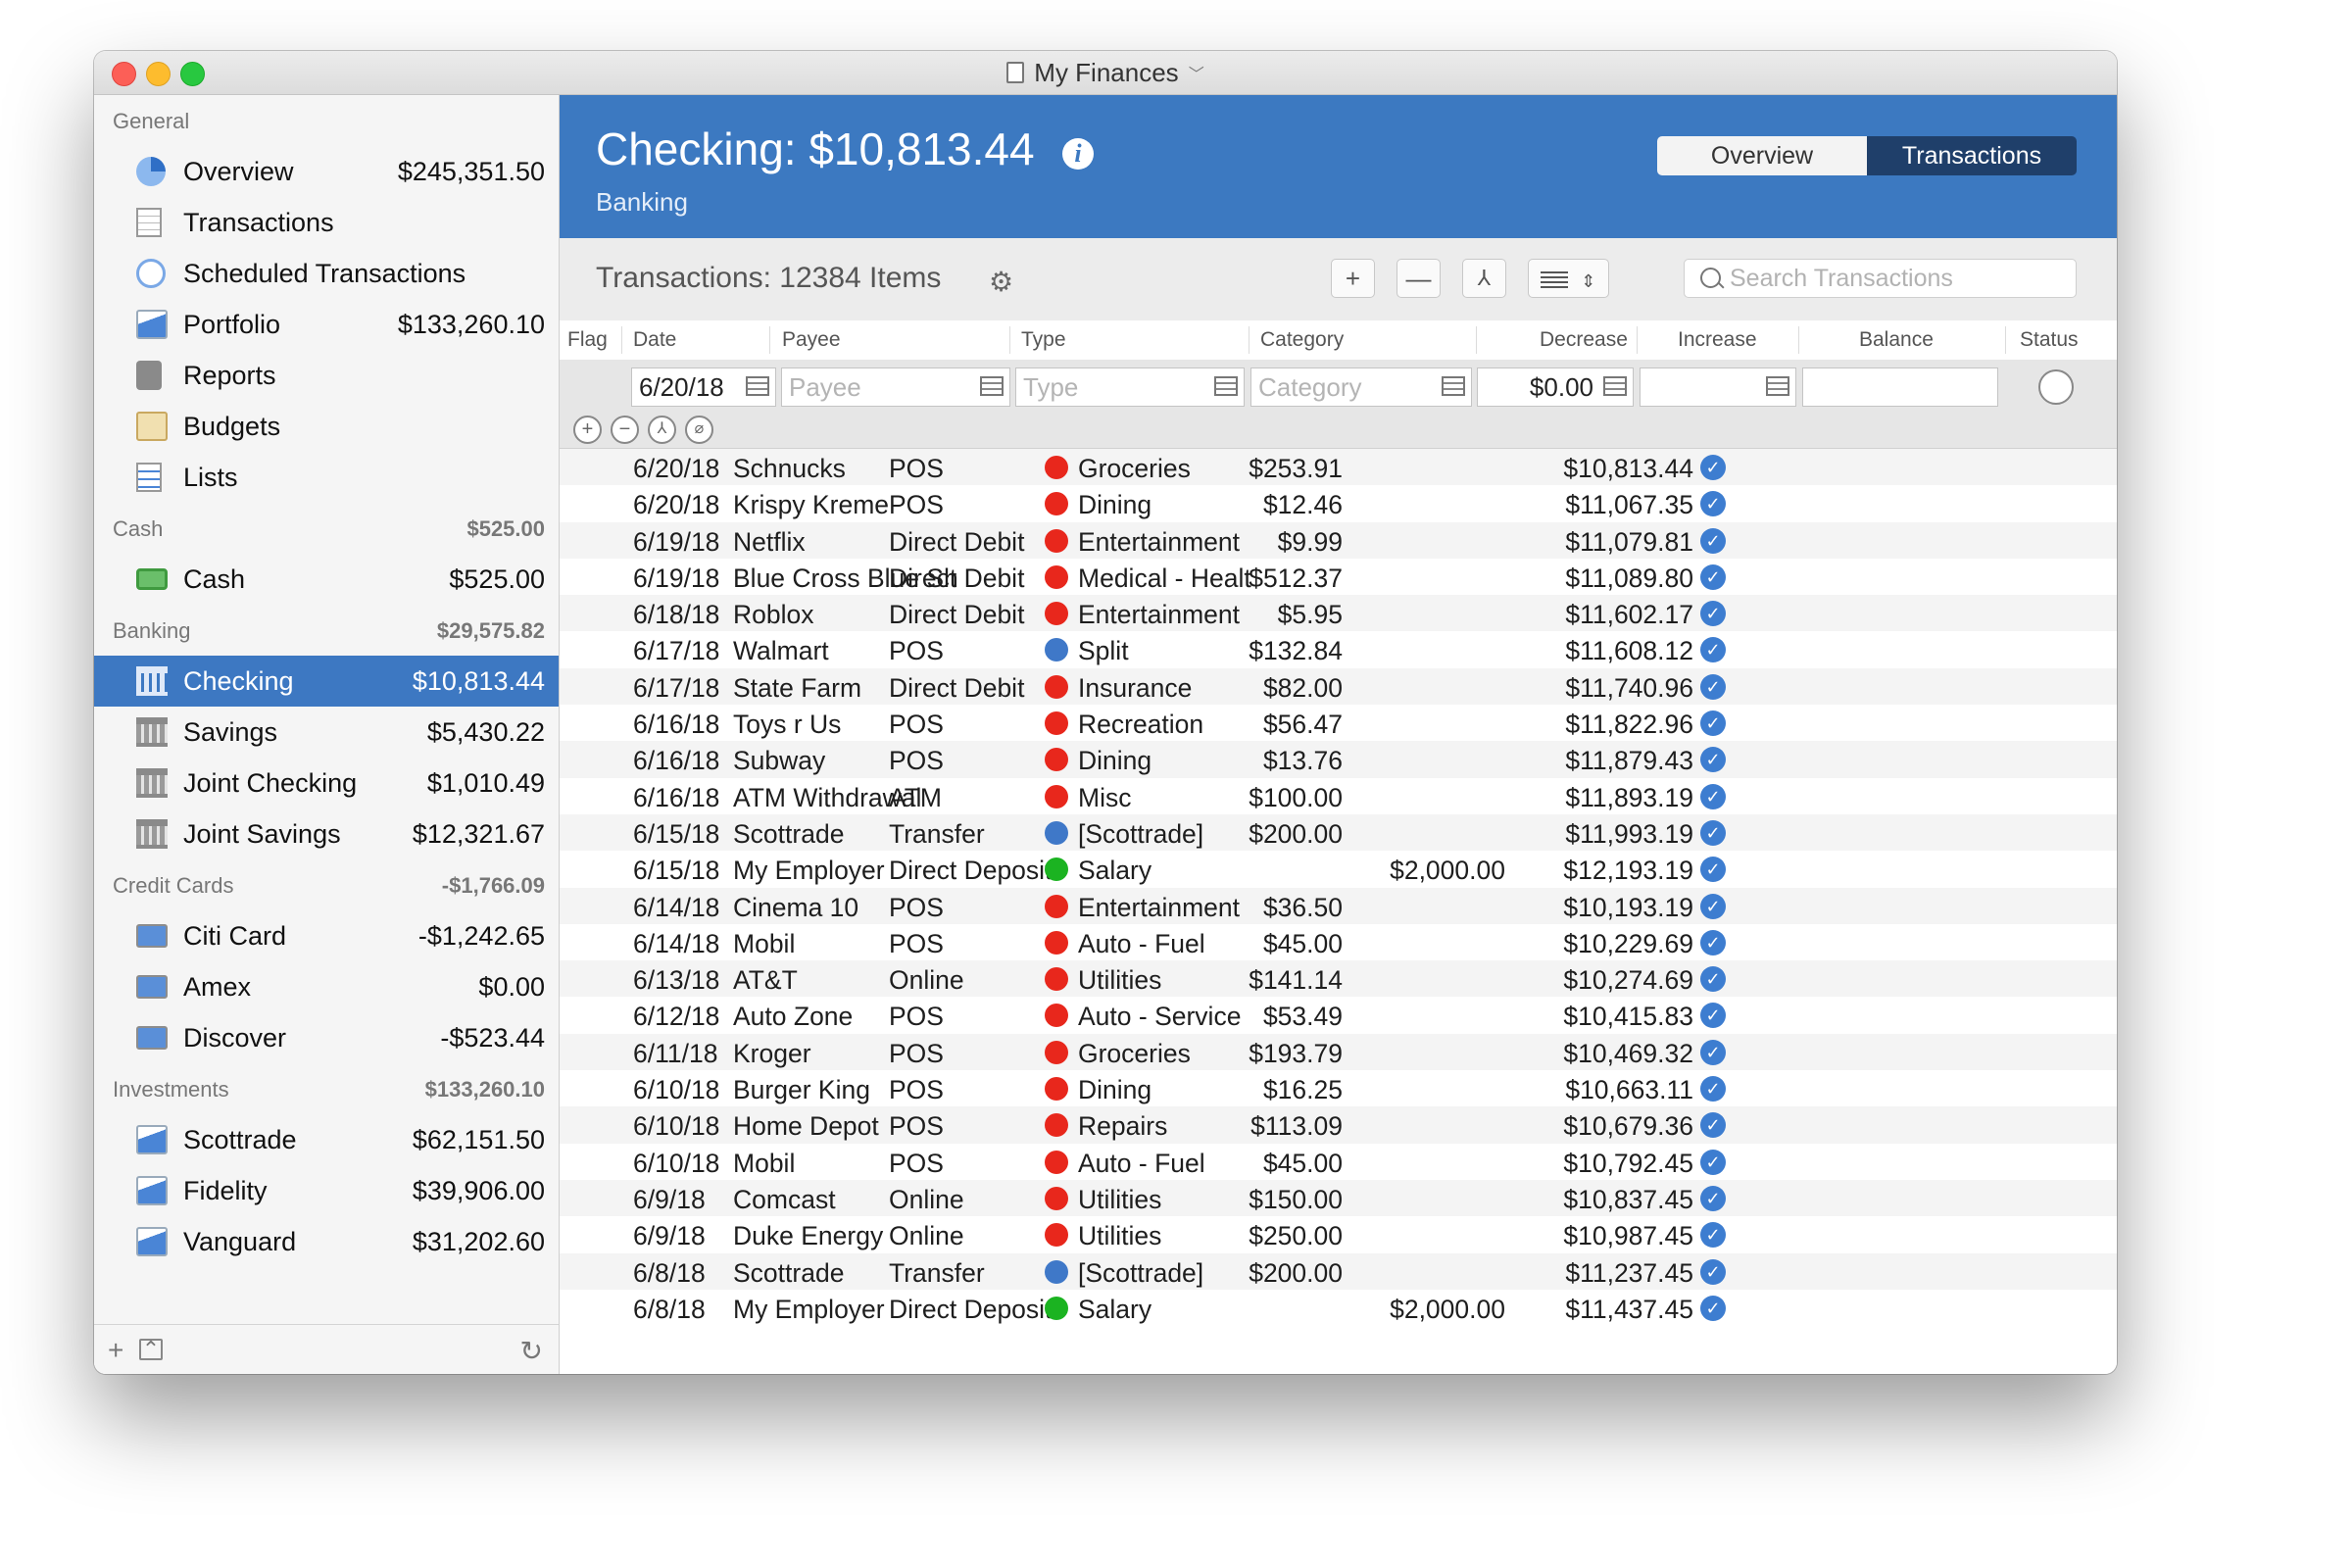  Describe the element at coordinates (811, 340) in the screenshot. I see `column-payee: Payee` at that location.